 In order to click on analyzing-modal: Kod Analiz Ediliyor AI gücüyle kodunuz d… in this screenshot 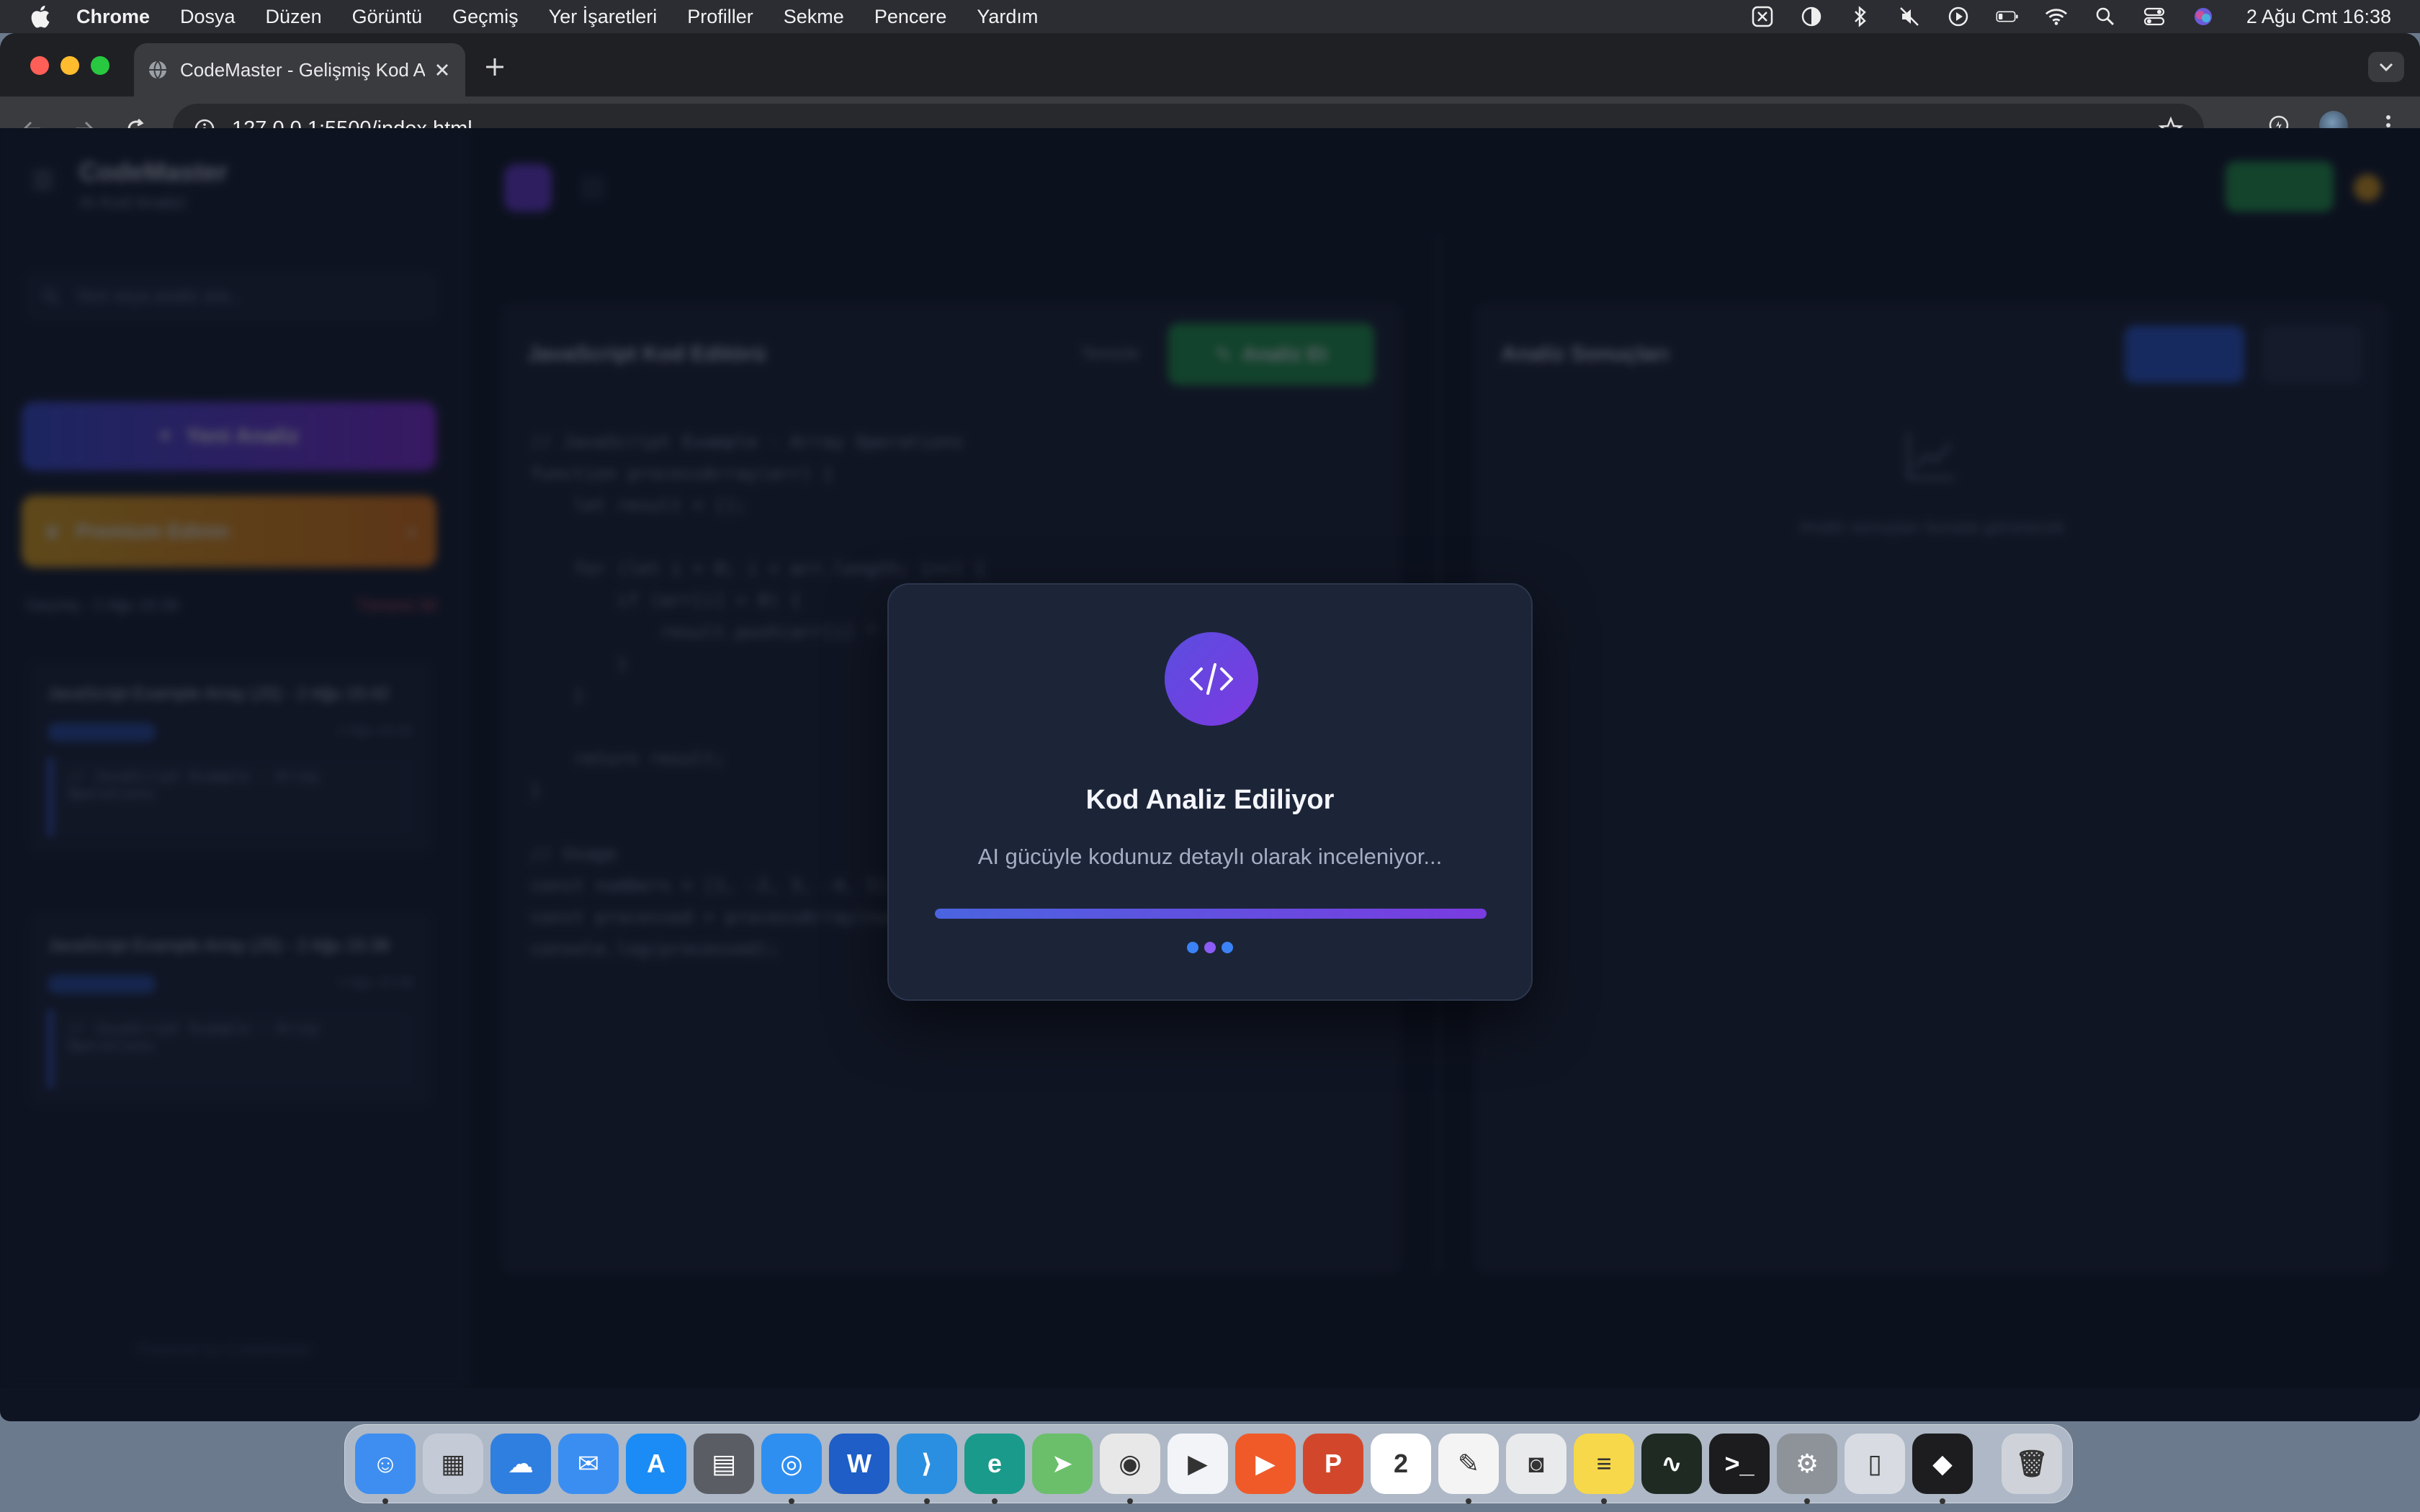, I will do `click(1210, 792)`.